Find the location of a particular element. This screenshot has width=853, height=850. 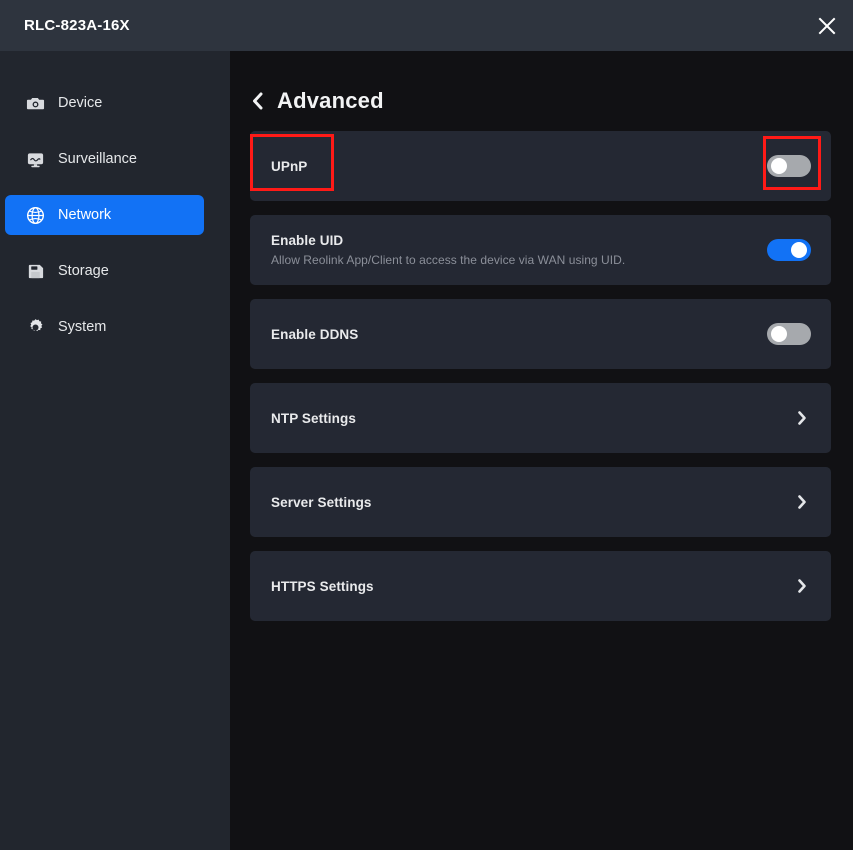

row-label: Server Settings is located at coordinates (321, 502).